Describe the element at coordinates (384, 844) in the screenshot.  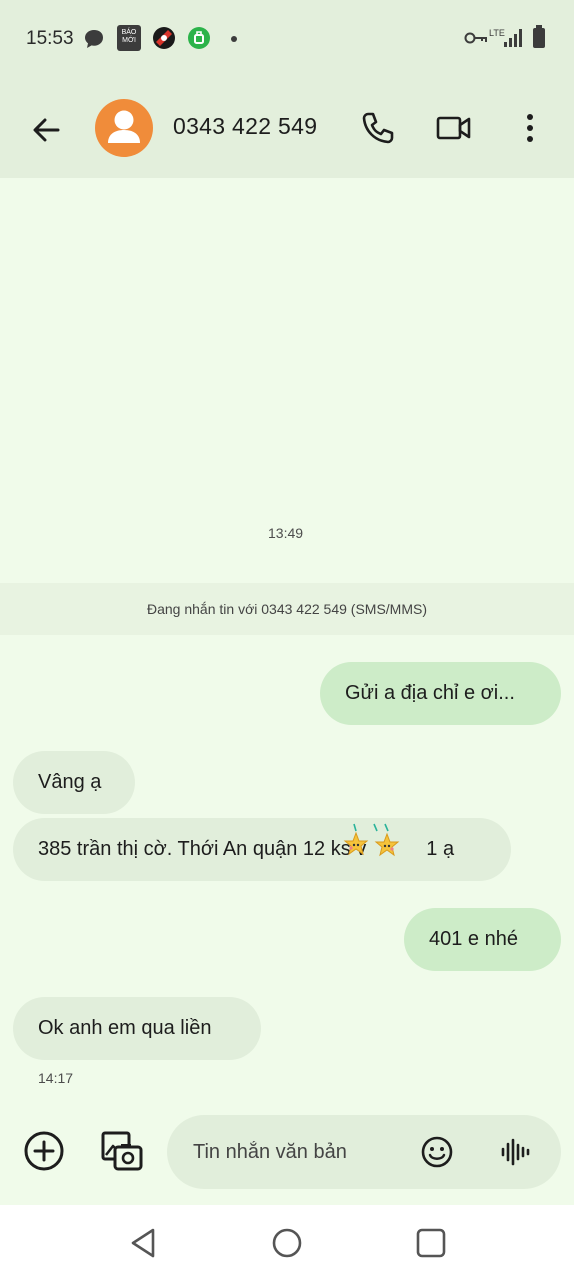
I see `star-sticker-icon` at that location.